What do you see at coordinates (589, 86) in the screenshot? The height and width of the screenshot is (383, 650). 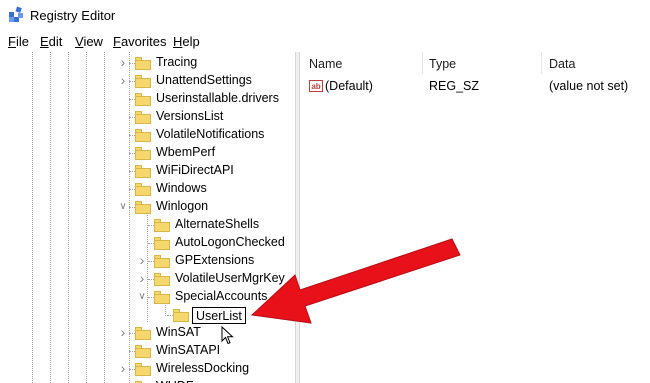 I see `value-data: (value not set)` at bounding box center [589, 86].